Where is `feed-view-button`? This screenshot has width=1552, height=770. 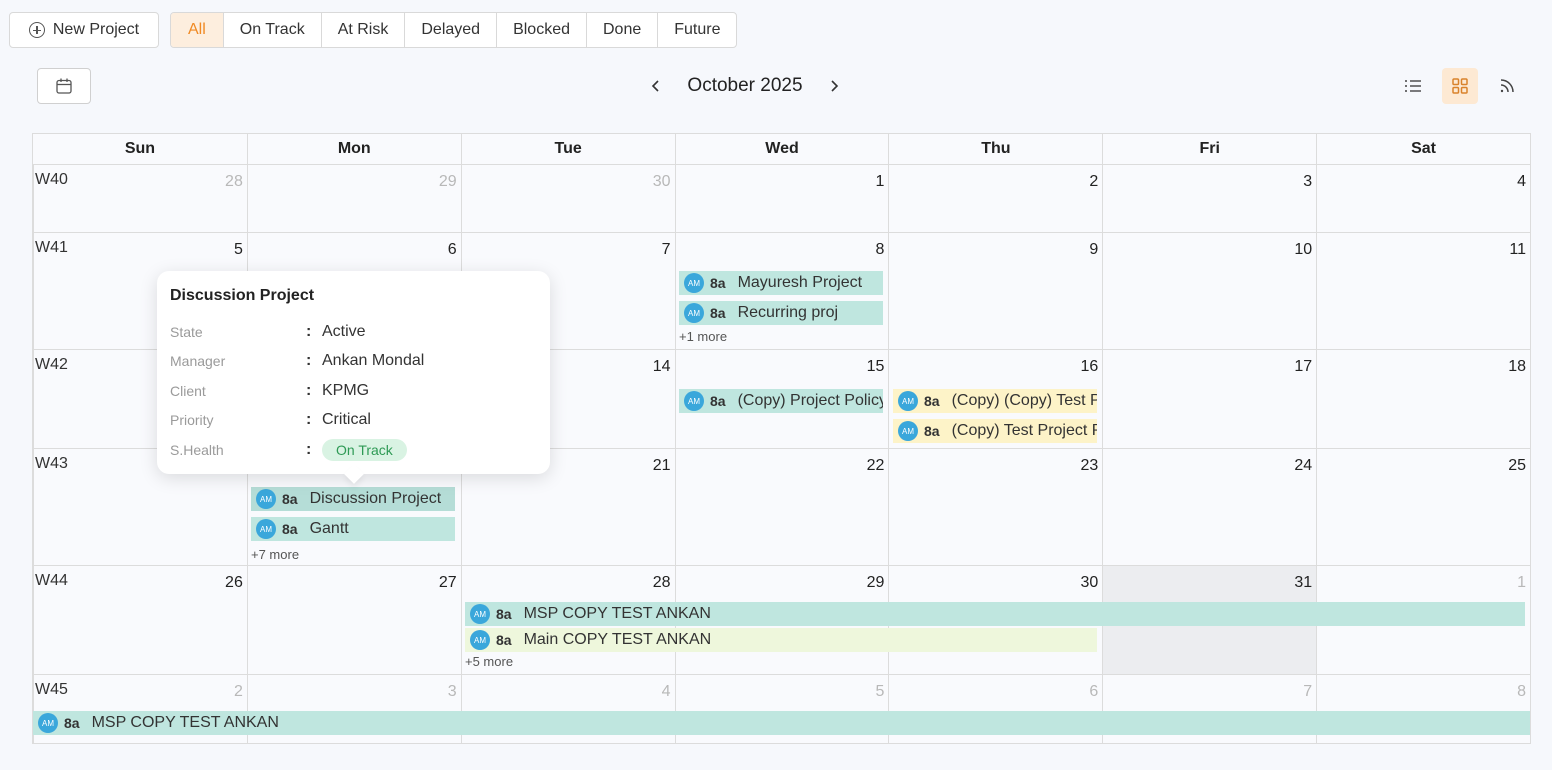
feed-view-button is located at coordinates (1507, 86).